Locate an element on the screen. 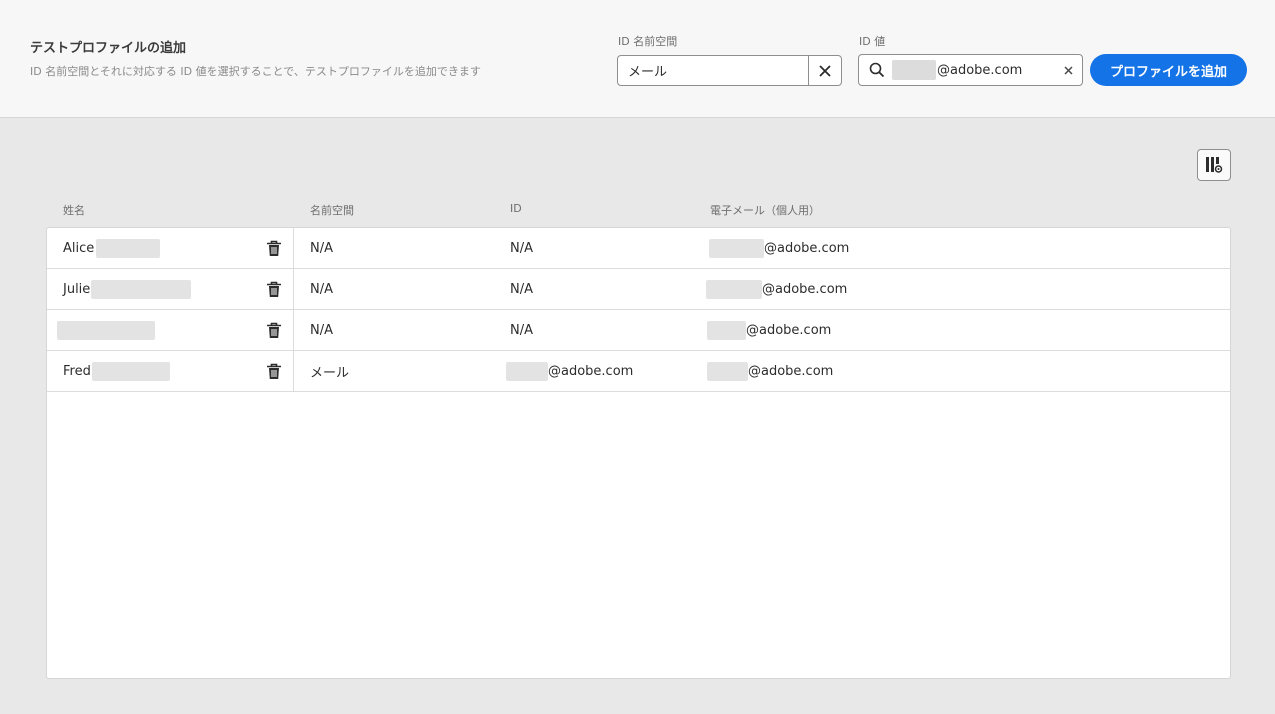 The width and height of the screenshot is (1275, 714). column-header-email: 電子メール（個人用） is located at coordinates (765, 210).